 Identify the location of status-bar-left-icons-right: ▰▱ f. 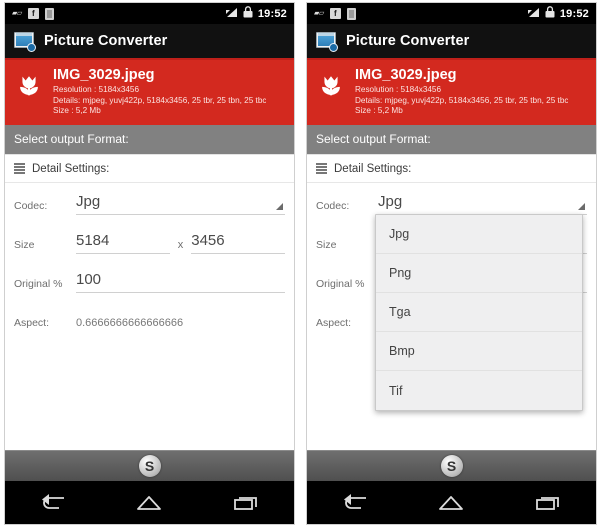
(335, 13).